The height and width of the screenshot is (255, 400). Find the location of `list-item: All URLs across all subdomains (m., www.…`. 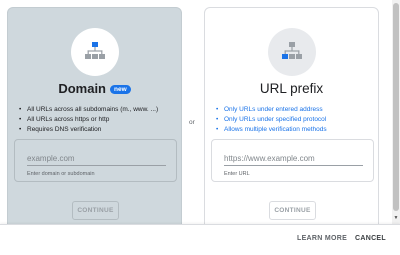

list-item: All URLs across all subdomains (m., www.… is located at coordinates (99, 110).